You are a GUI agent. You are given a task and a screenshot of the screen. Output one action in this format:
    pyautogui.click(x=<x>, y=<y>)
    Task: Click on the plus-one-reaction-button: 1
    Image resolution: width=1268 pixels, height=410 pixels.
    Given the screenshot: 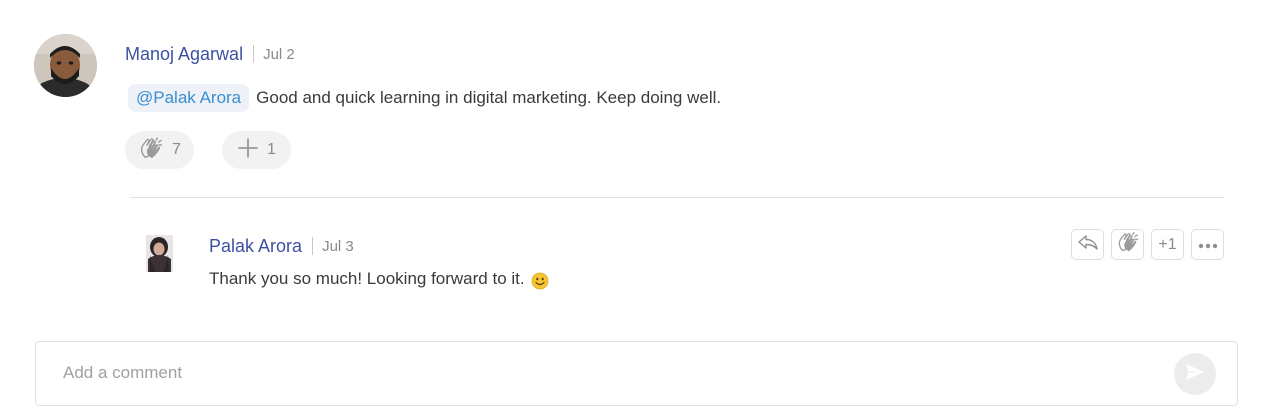 What is the action you would take?
    pyautogui.click(x=256, y=150)
    